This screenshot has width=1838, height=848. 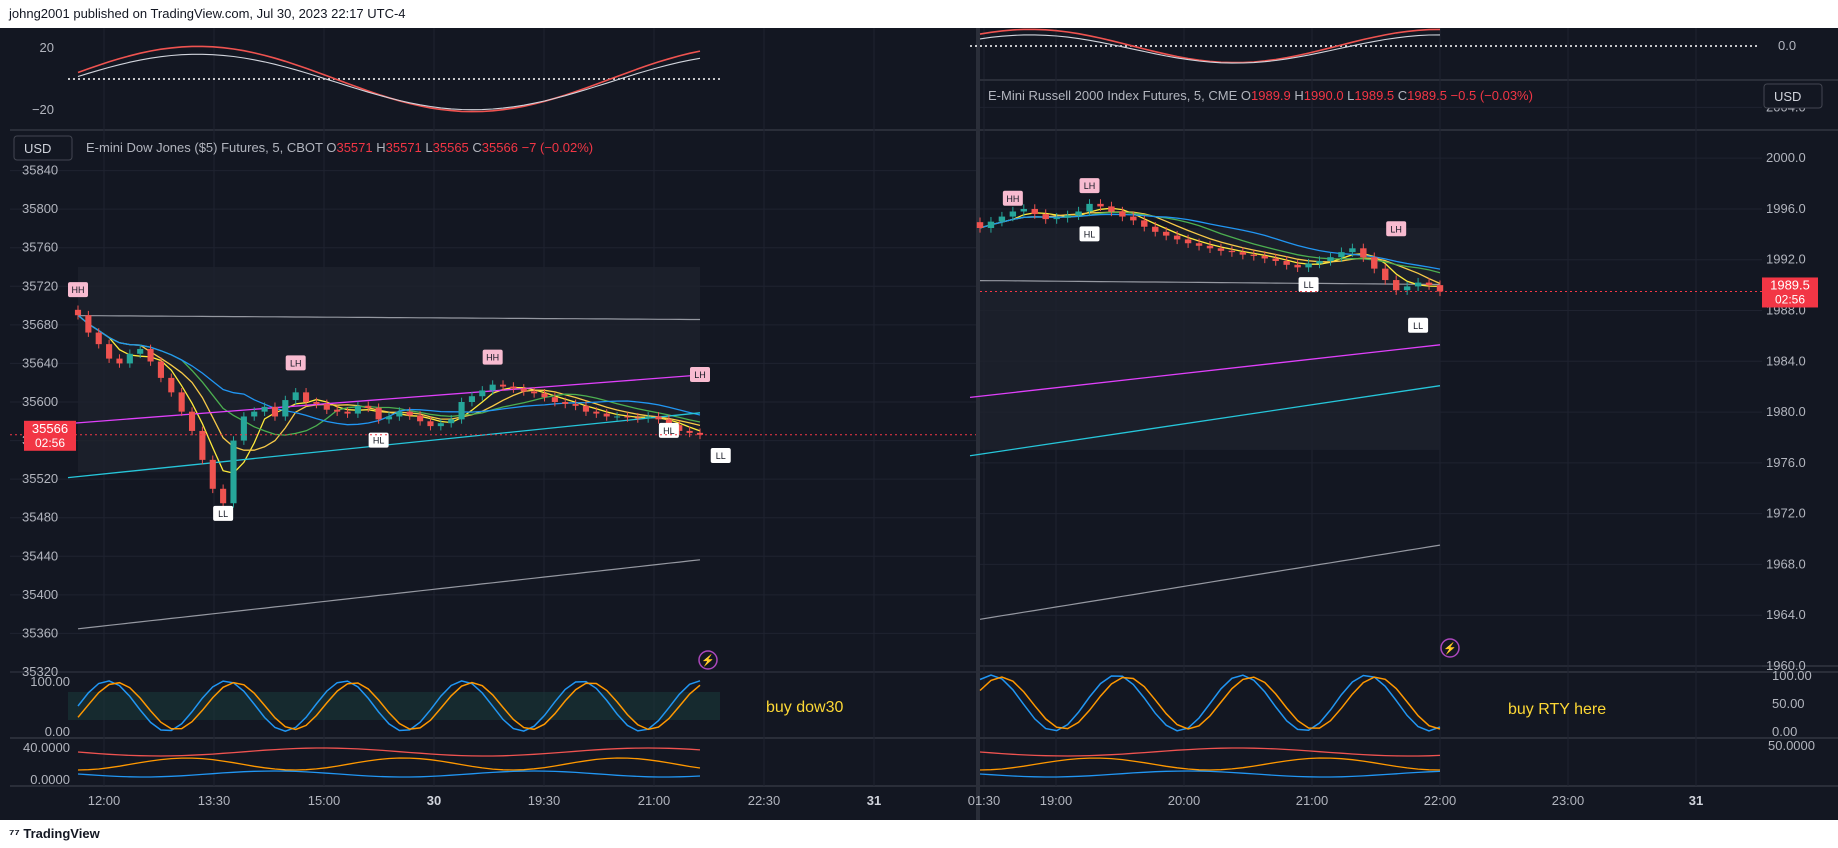 I want to click on y-tick-label: 35800, so click(x=40, y=208).